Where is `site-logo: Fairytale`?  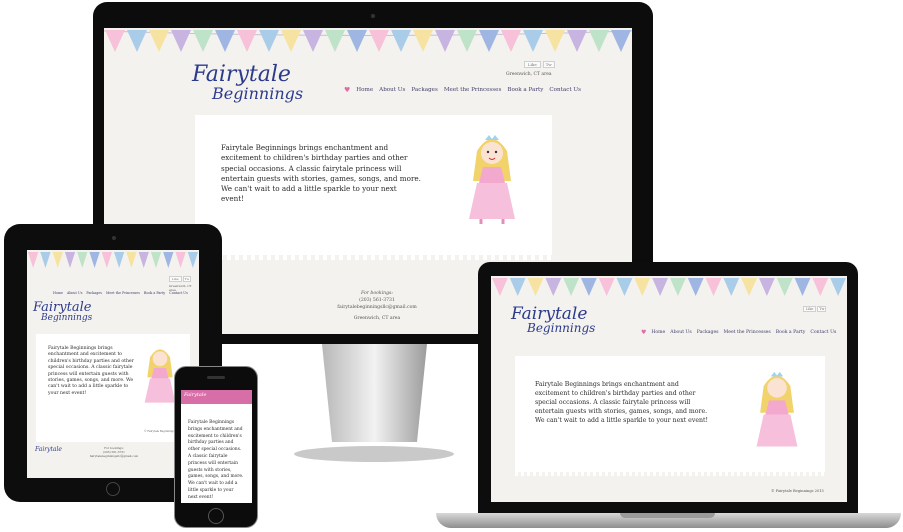
site-logo: Fairytale is located at coordinates (195, 395).